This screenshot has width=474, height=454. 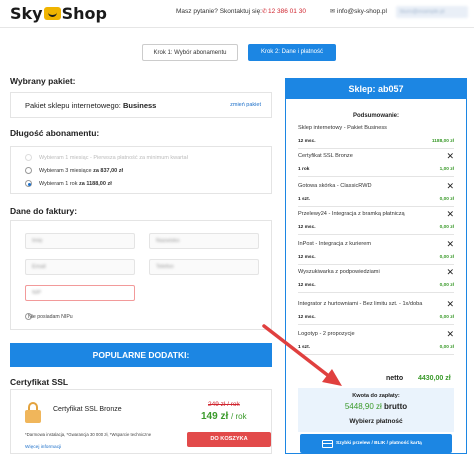 I want to click on first-name-field: Imię, so click(x=80, y=241).